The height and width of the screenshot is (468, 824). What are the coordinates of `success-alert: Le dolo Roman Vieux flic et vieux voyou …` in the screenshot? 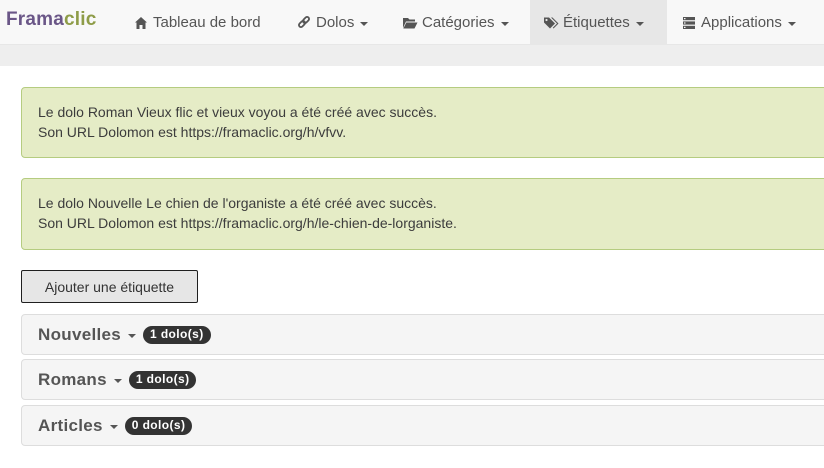 It's located at (422, 122).